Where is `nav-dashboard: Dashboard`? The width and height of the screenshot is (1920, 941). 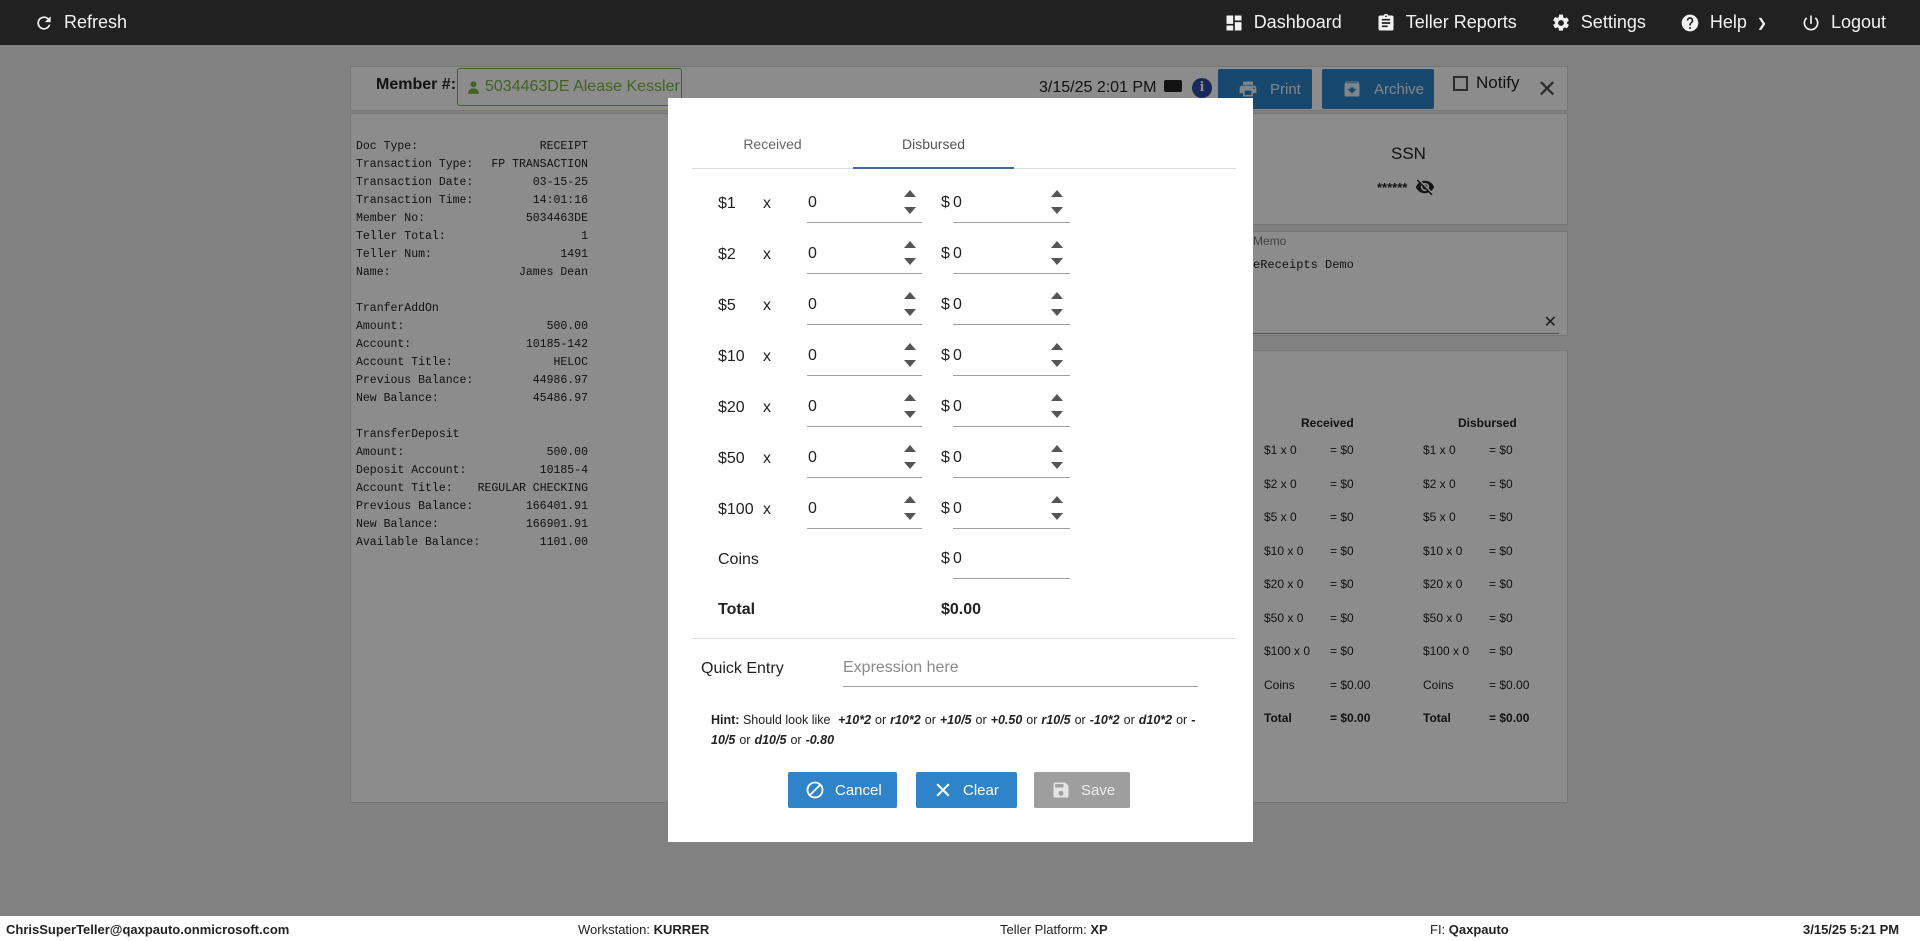 nav-dashboard: Dashboard is located at coordinates (1283, 22).